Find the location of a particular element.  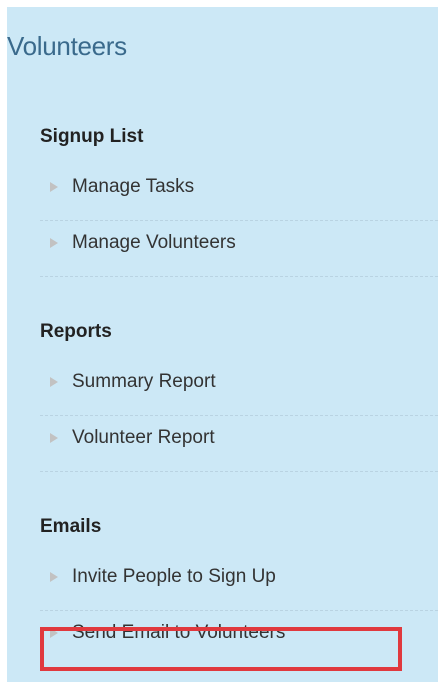

nav-item-label: Summary Report is located at coordinates (144, 381).